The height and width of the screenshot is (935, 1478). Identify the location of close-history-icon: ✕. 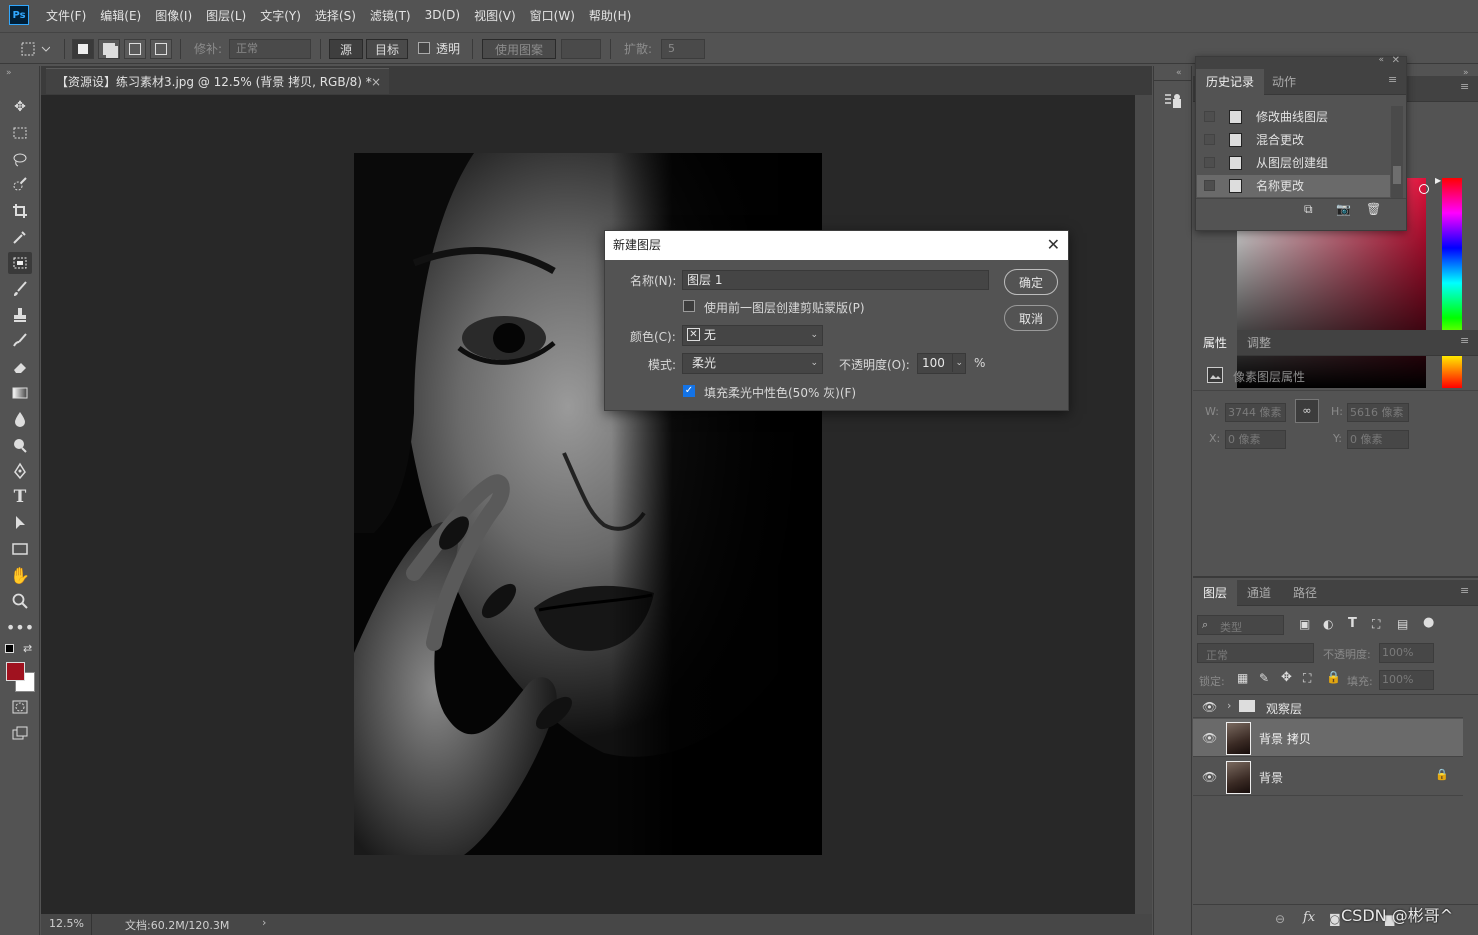
(1396, 60).